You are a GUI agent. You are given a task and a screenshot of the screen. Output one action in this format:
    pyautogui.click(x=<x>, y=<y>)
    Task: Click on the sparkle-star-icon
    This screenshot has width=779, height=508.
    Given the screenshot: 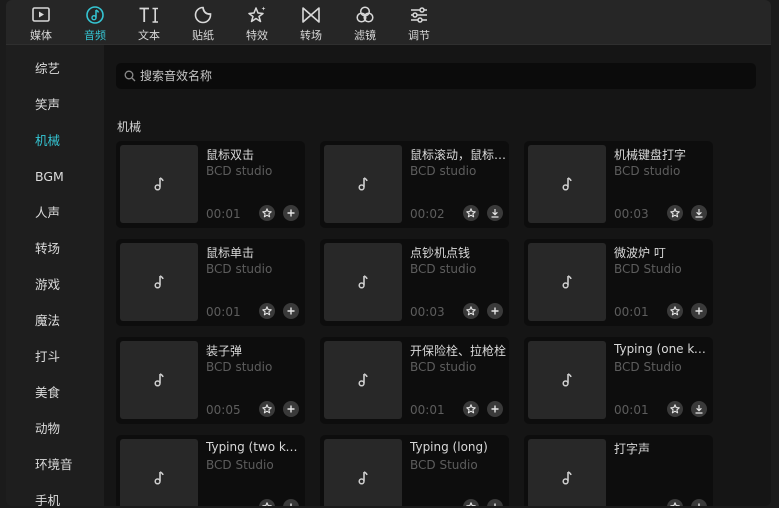 What is the action you would take?
    pyautogui.click(x=257, y=14)
    